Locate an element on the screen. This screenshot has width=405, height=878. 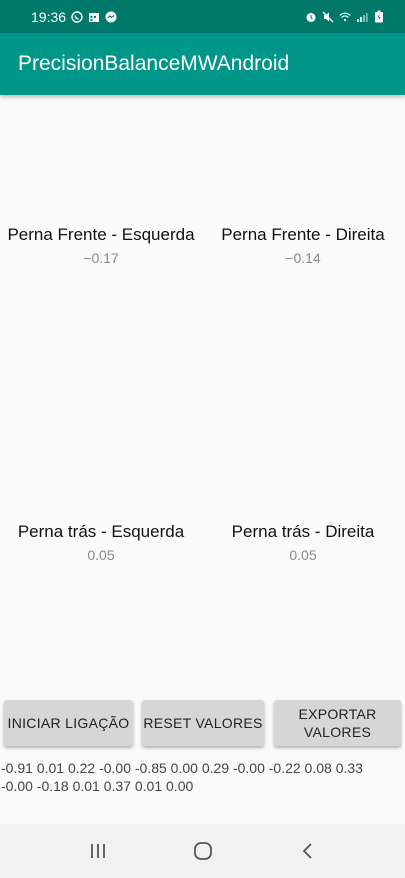
sensor-rear-left-label: Perna trás - Esquerda is located at coordinates (101, 531).